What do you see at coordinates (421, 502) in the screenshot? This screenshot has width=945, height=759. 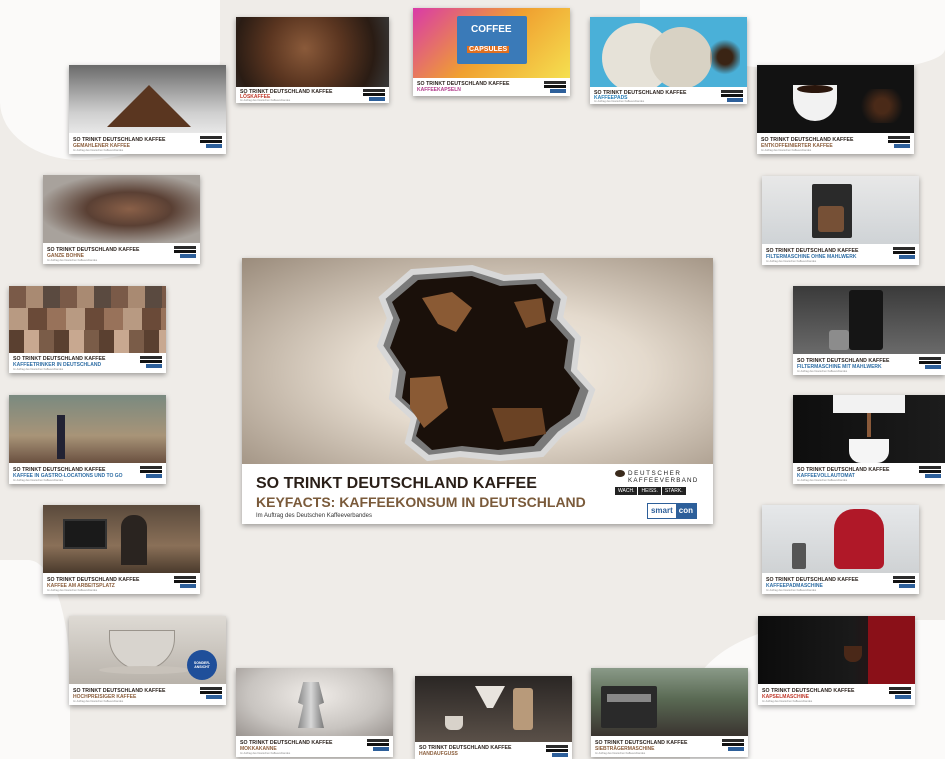 I see `main-subtitle: KEYFACTS: KAFFEEKONSUM IN DEUTSCHLAND` at bounding box center [421, 502].